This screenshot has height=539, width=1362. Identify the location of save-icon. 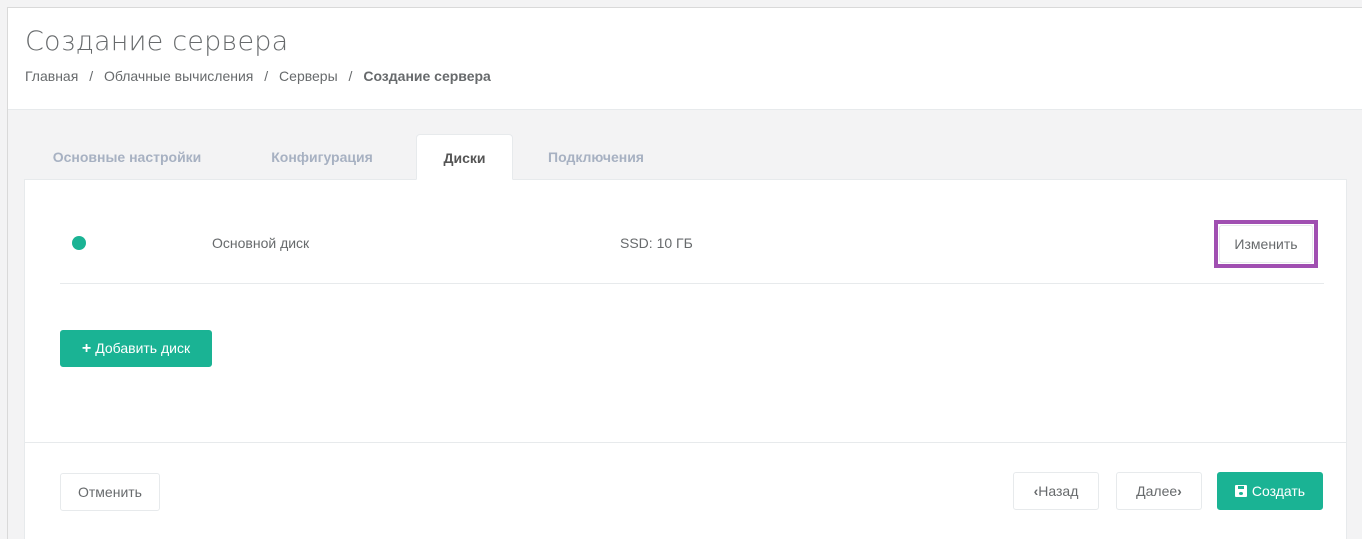
(1240, 491).